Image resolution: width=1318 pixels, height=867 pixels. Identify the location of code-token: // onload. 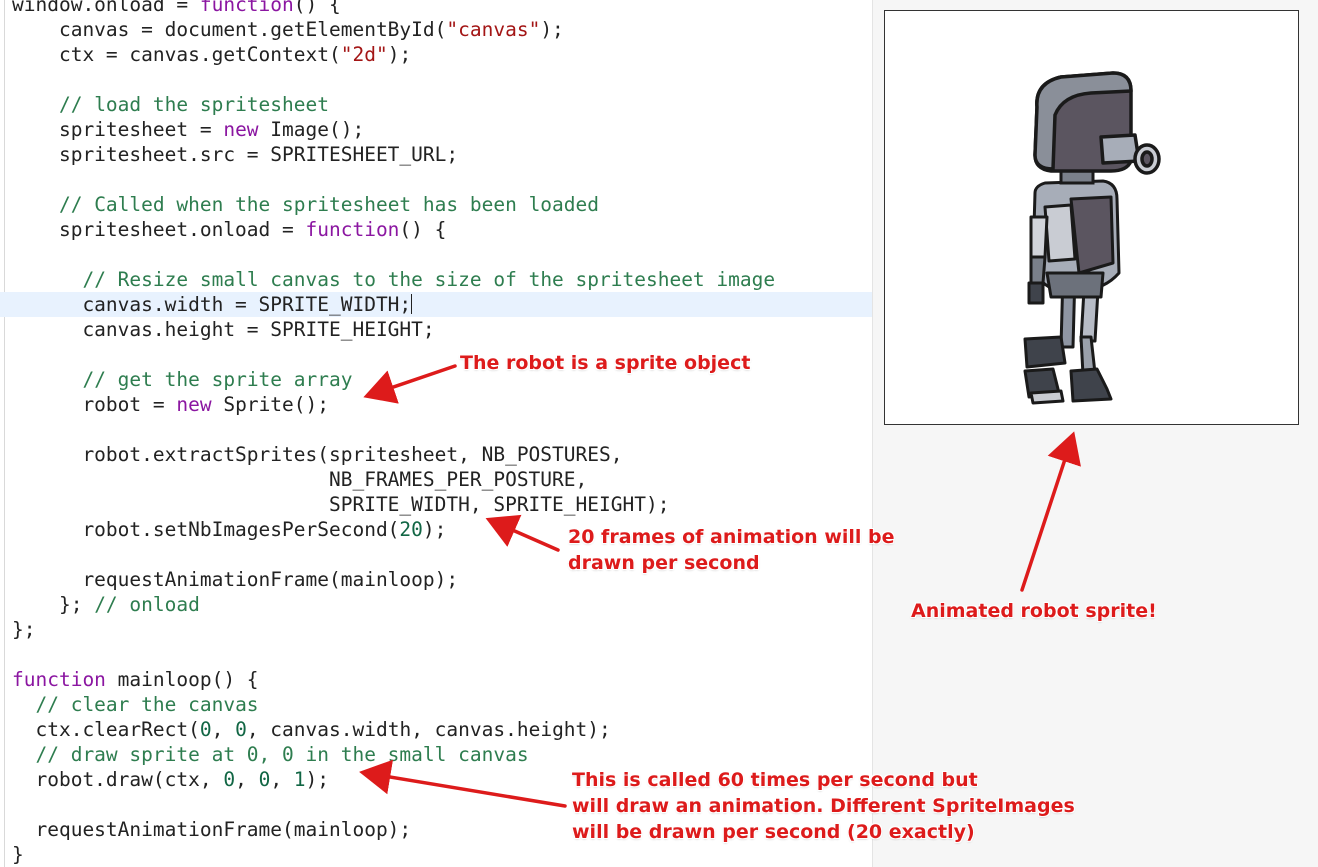
(147, 604).